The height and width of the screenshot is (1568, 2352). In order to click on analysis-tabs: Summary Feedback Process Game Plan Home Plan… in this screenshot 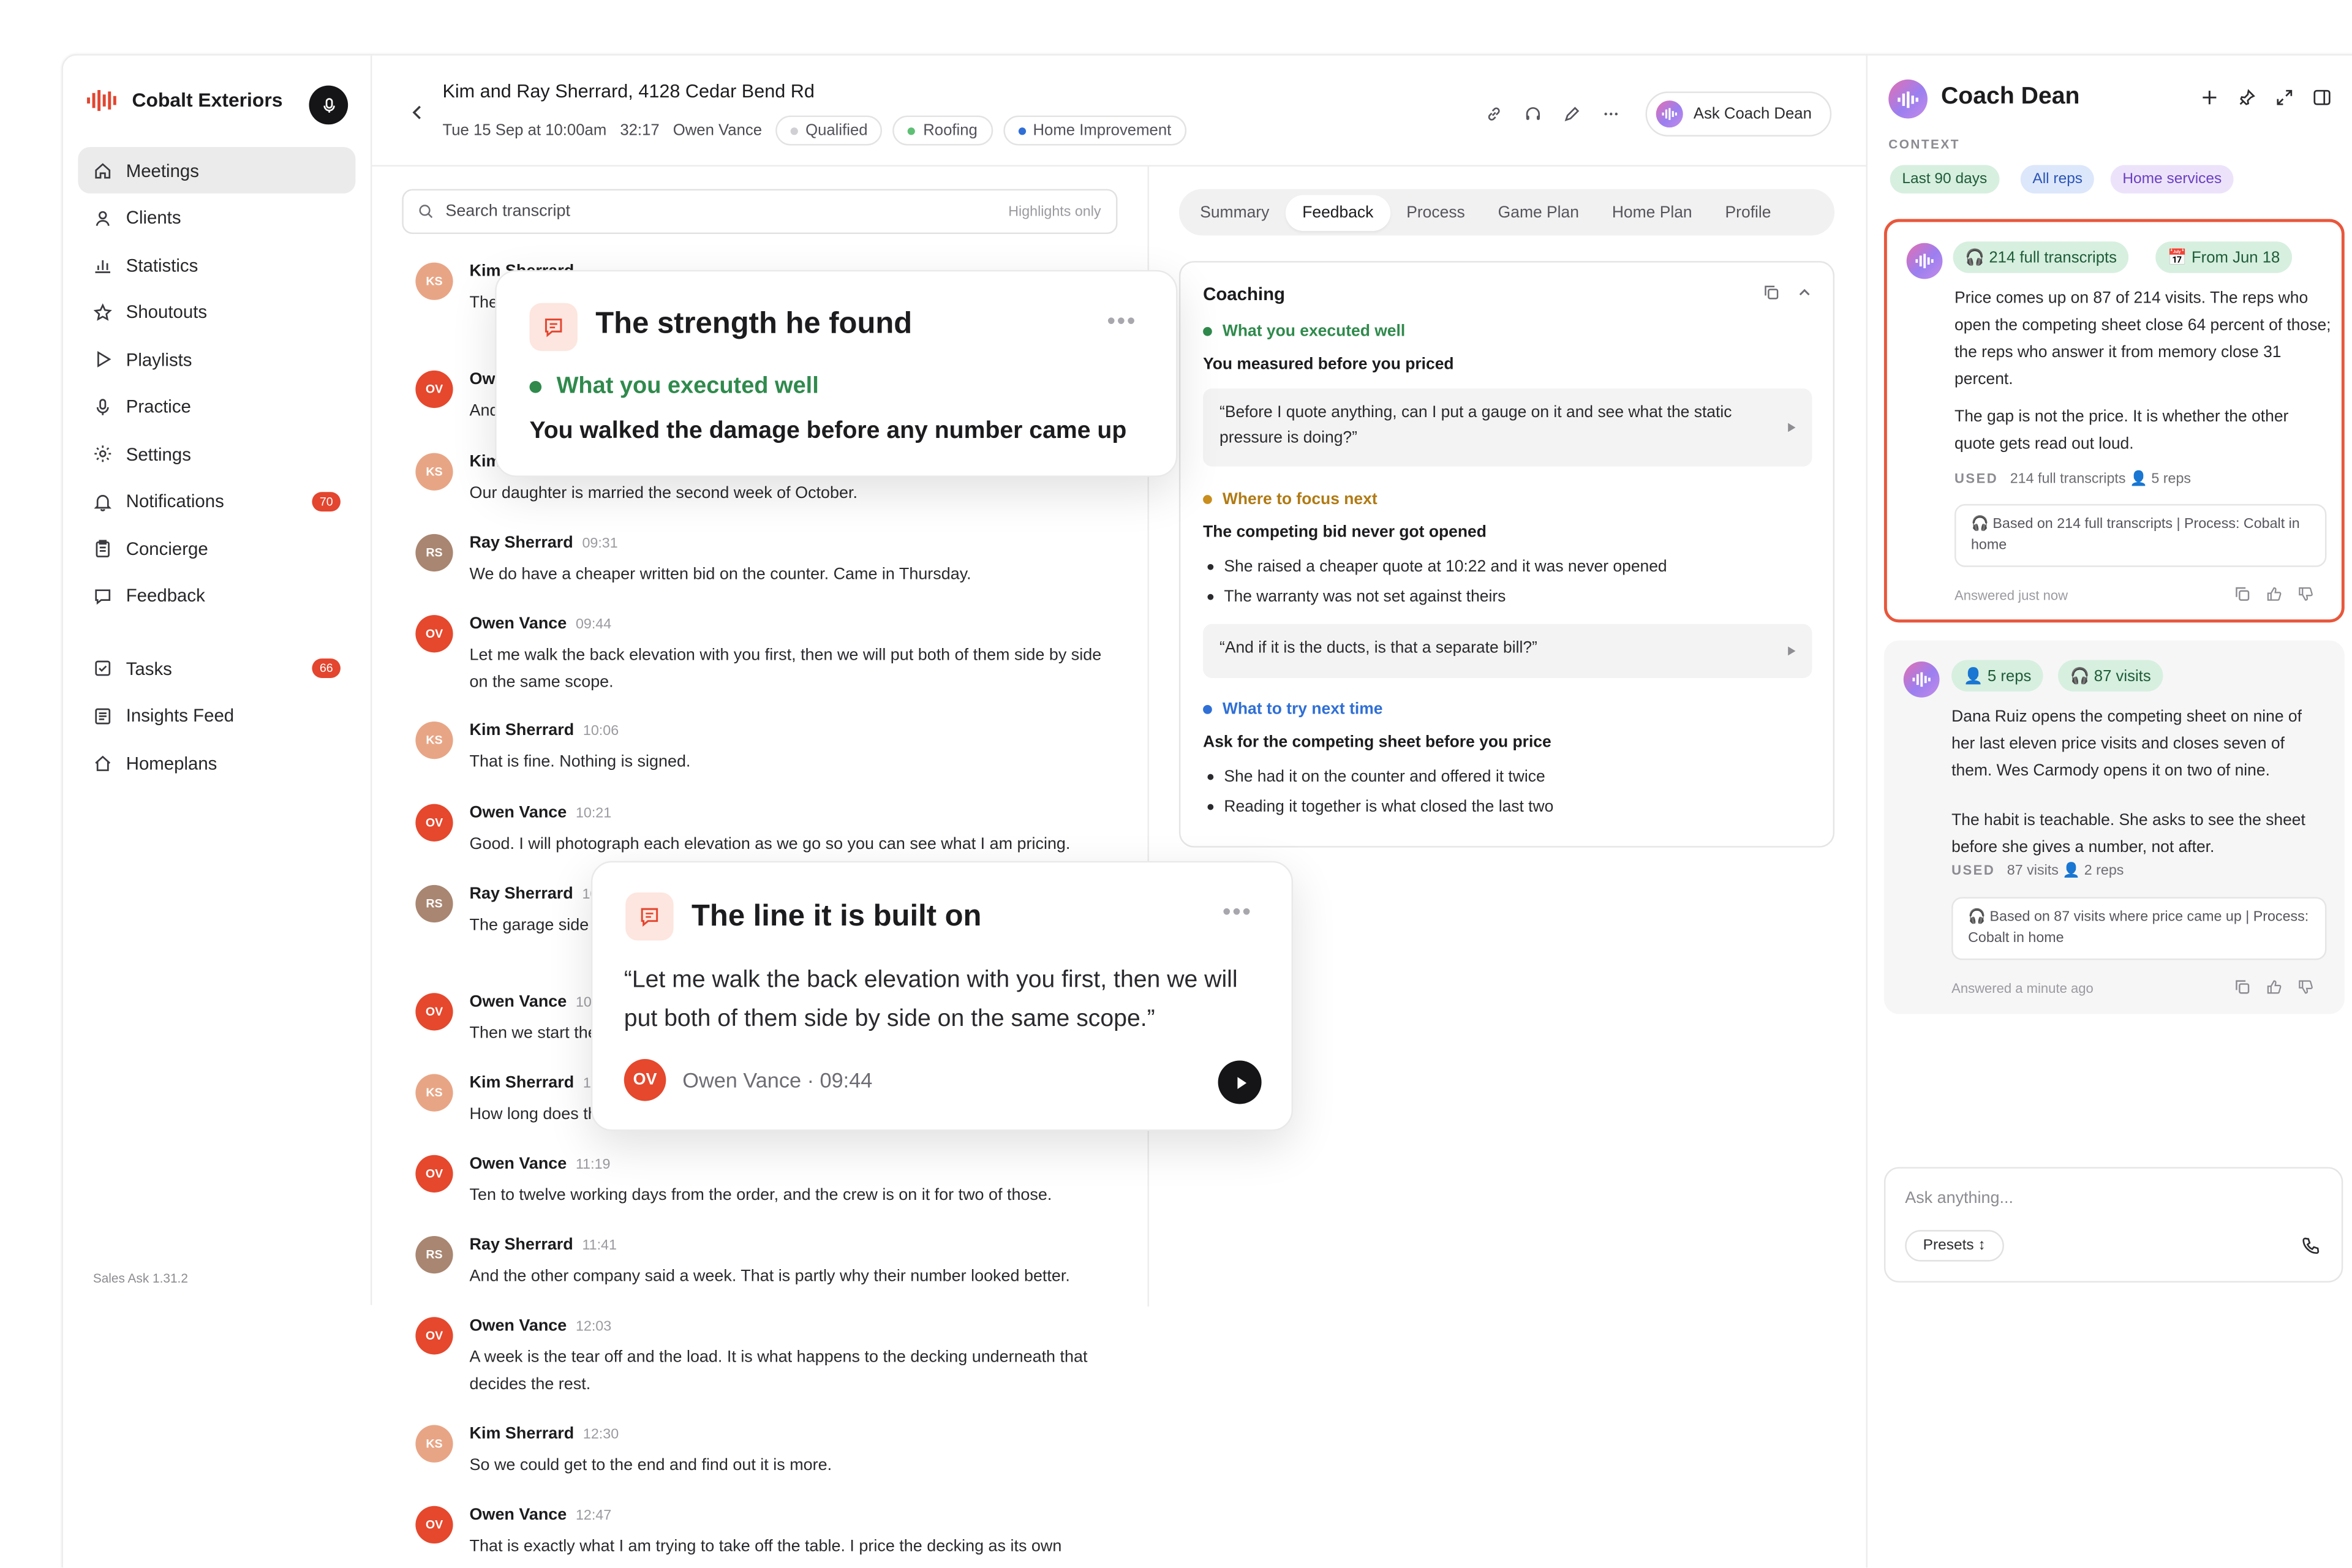, I will do `click(1507, 213)`.